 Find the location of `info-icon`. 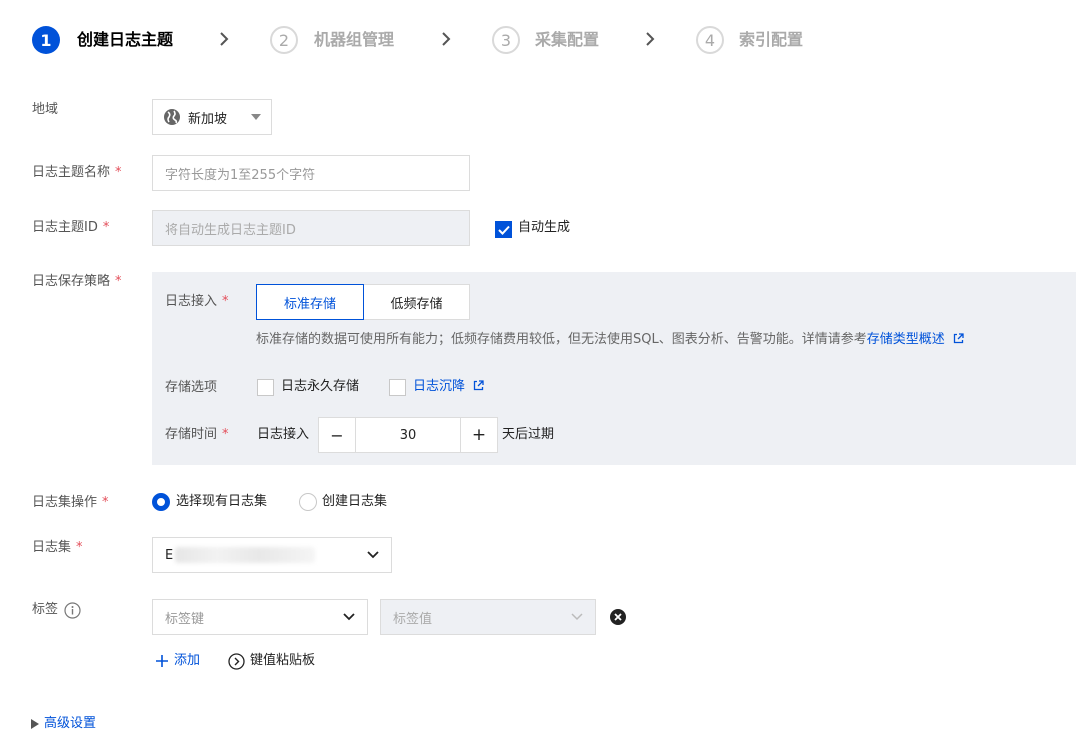

info-icon is located at coordinates (72, 610).